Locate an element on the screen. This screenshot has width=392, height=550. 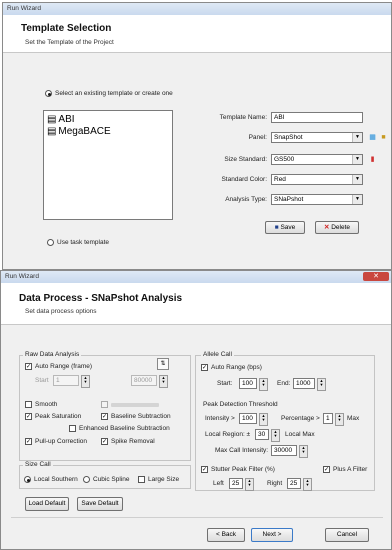
right-field: 25 is located at coordinates (294, 483).